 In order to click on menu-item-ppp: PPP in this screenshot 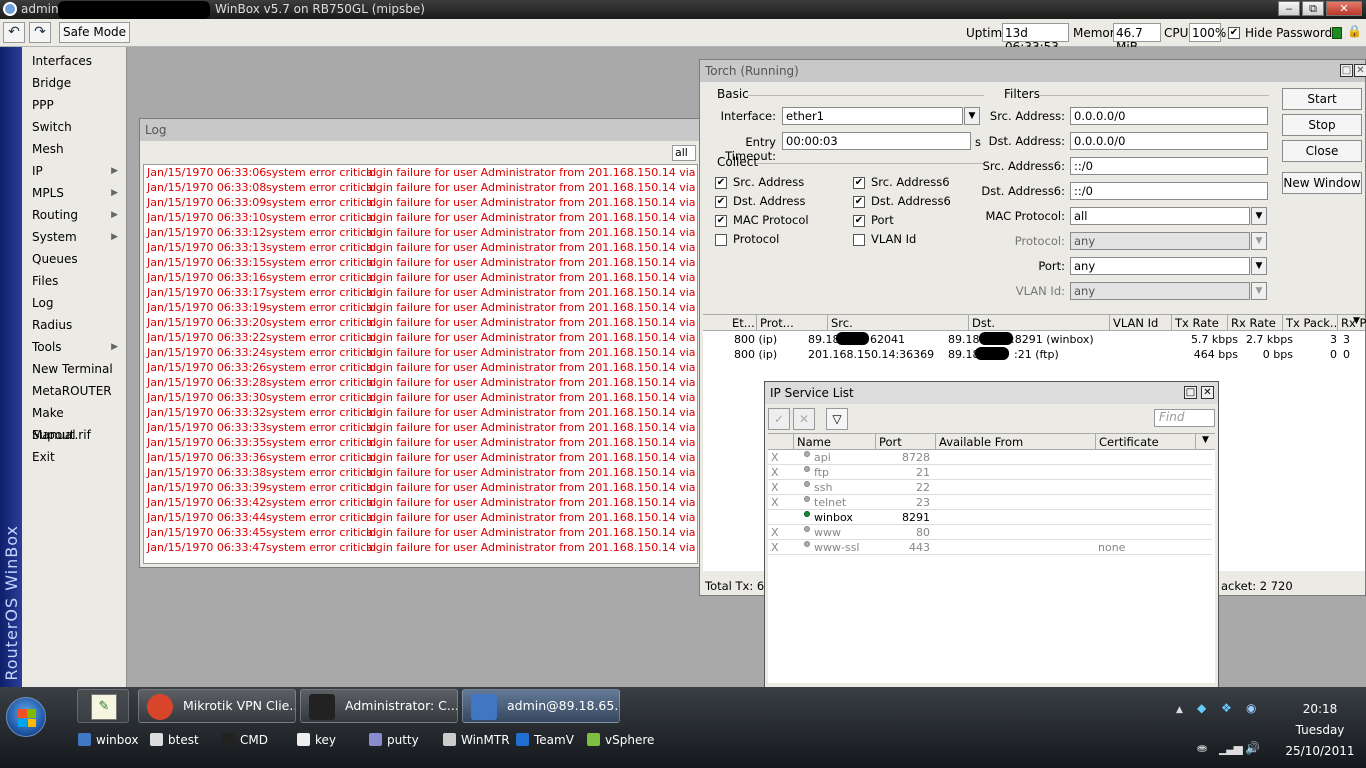, I will do `click(74, 105)`.